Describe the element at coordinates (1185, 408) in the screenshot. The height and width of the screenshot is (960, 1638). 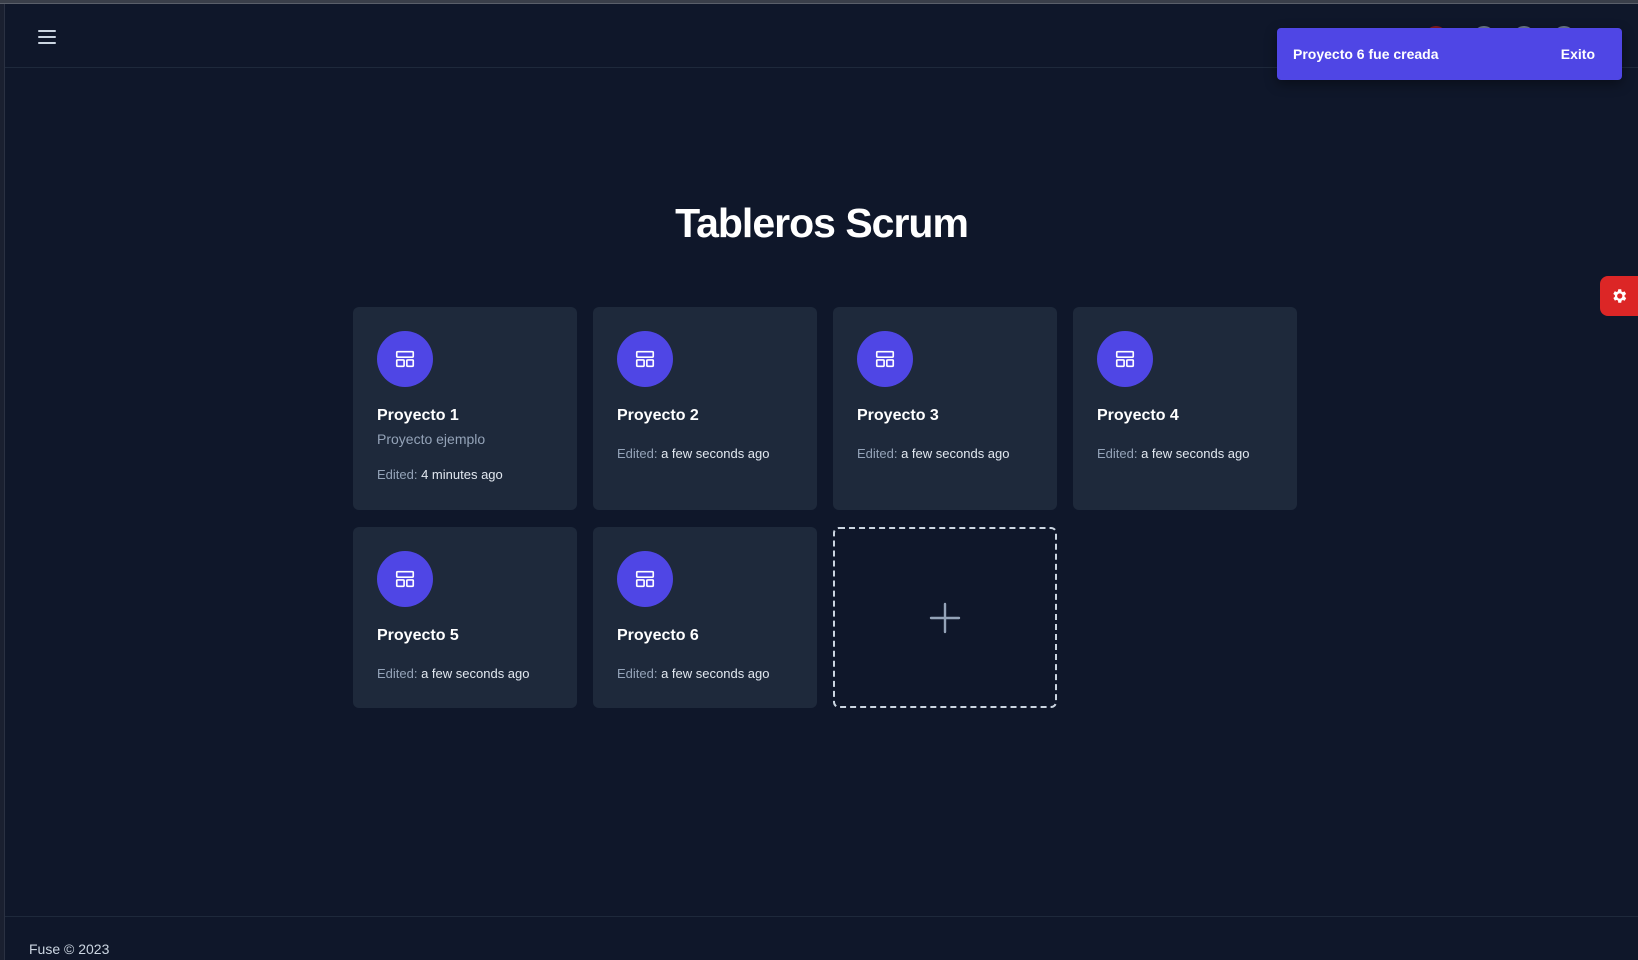
I see `board-card: Proyecto 4 Edited: a few seconds ago` at that location.